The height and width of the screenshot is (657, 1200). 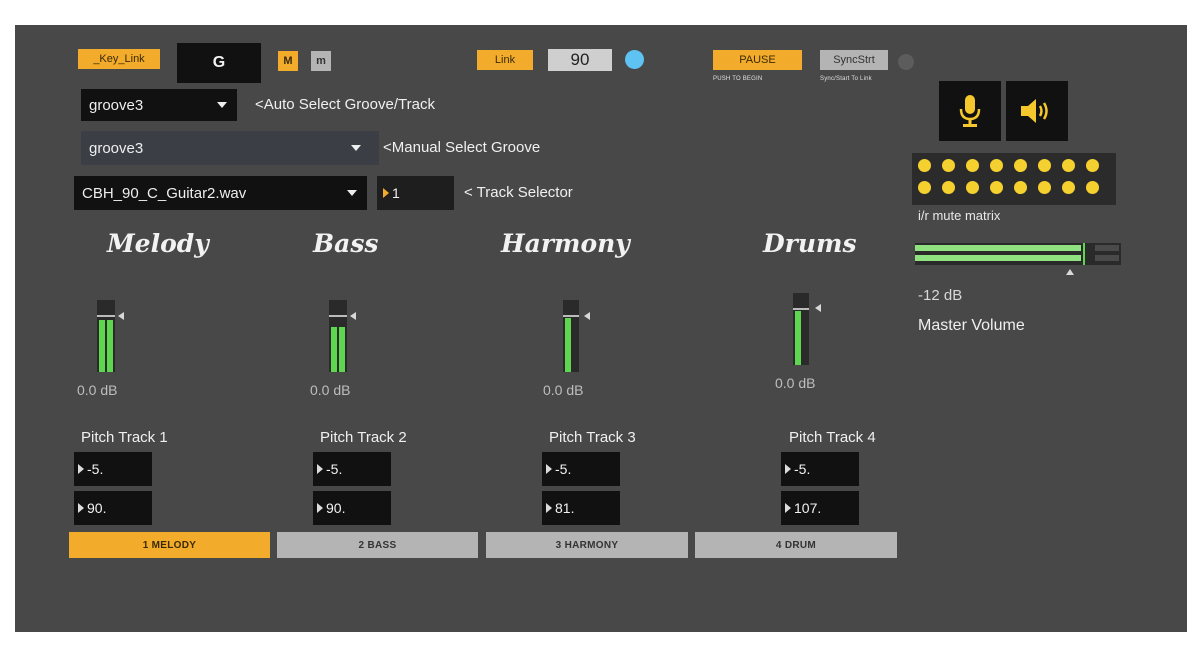 I want to click on sync-status-led, so click(x=906, y=62).